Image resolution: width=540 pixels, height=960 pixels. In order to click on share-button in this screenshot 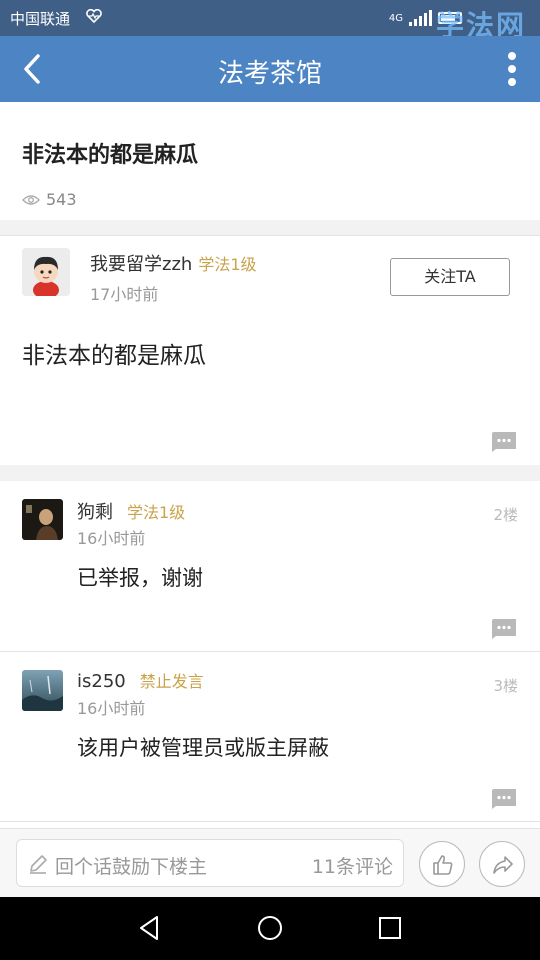, I will do `click(502, 864)`.